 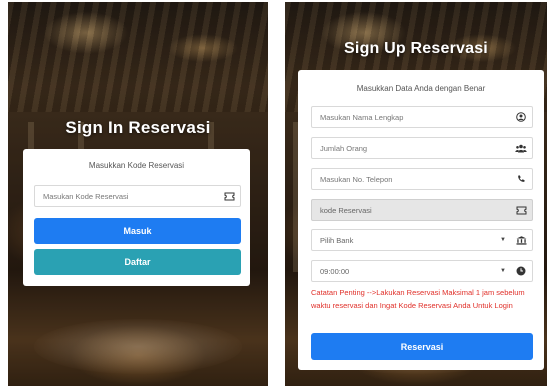 I want to click on bank-select: Pilih Bank ▼, so click(x=422, y=240).